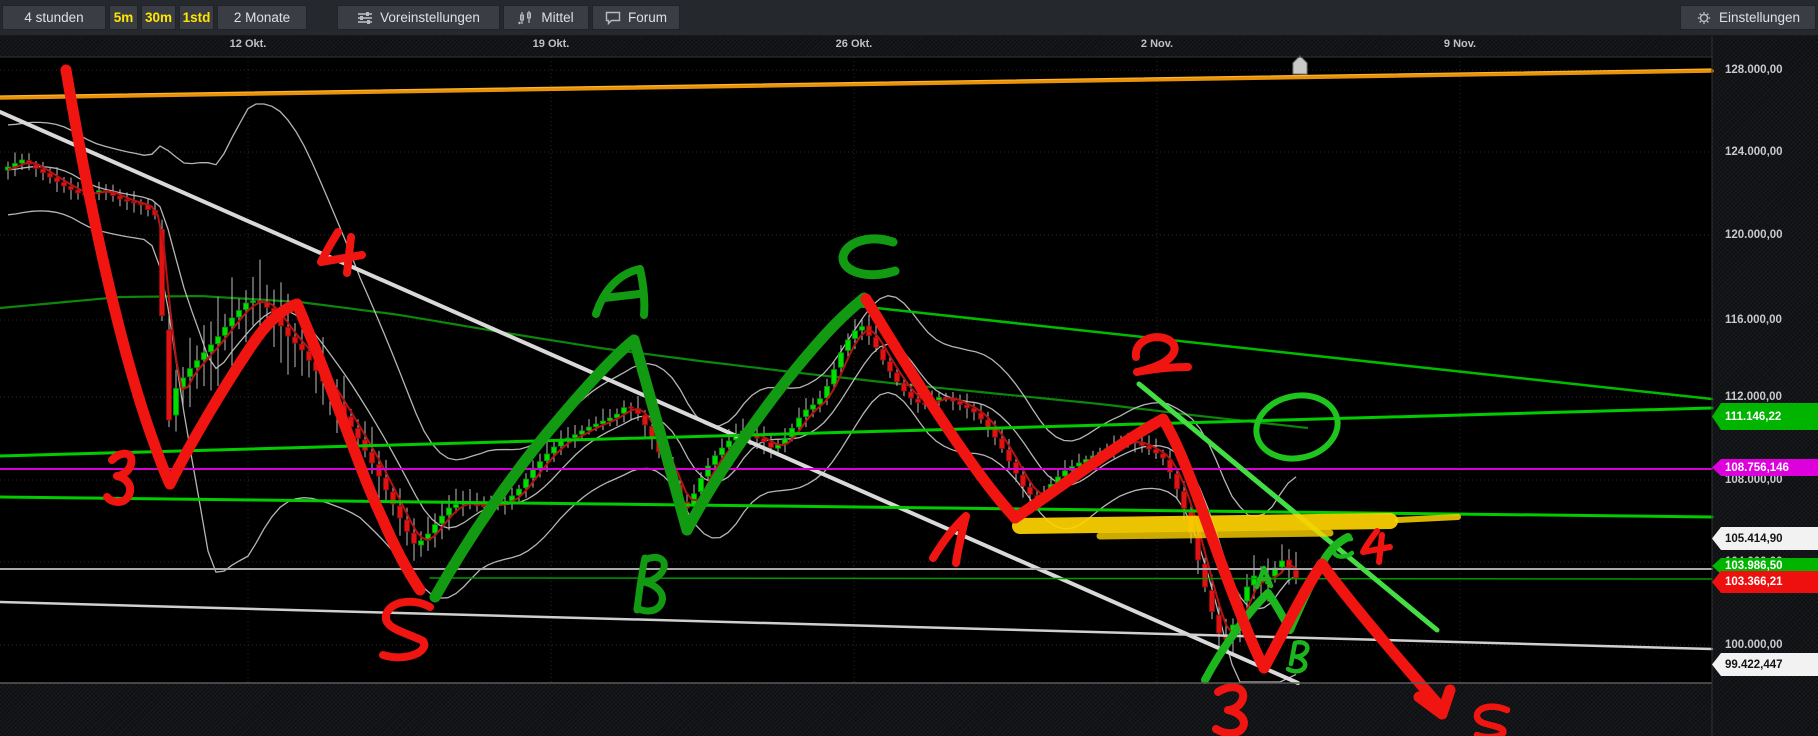 The width and height of the screenshot is (1818, 736). I want to click on price-tag: 108.756,146, so click(1765, 467).